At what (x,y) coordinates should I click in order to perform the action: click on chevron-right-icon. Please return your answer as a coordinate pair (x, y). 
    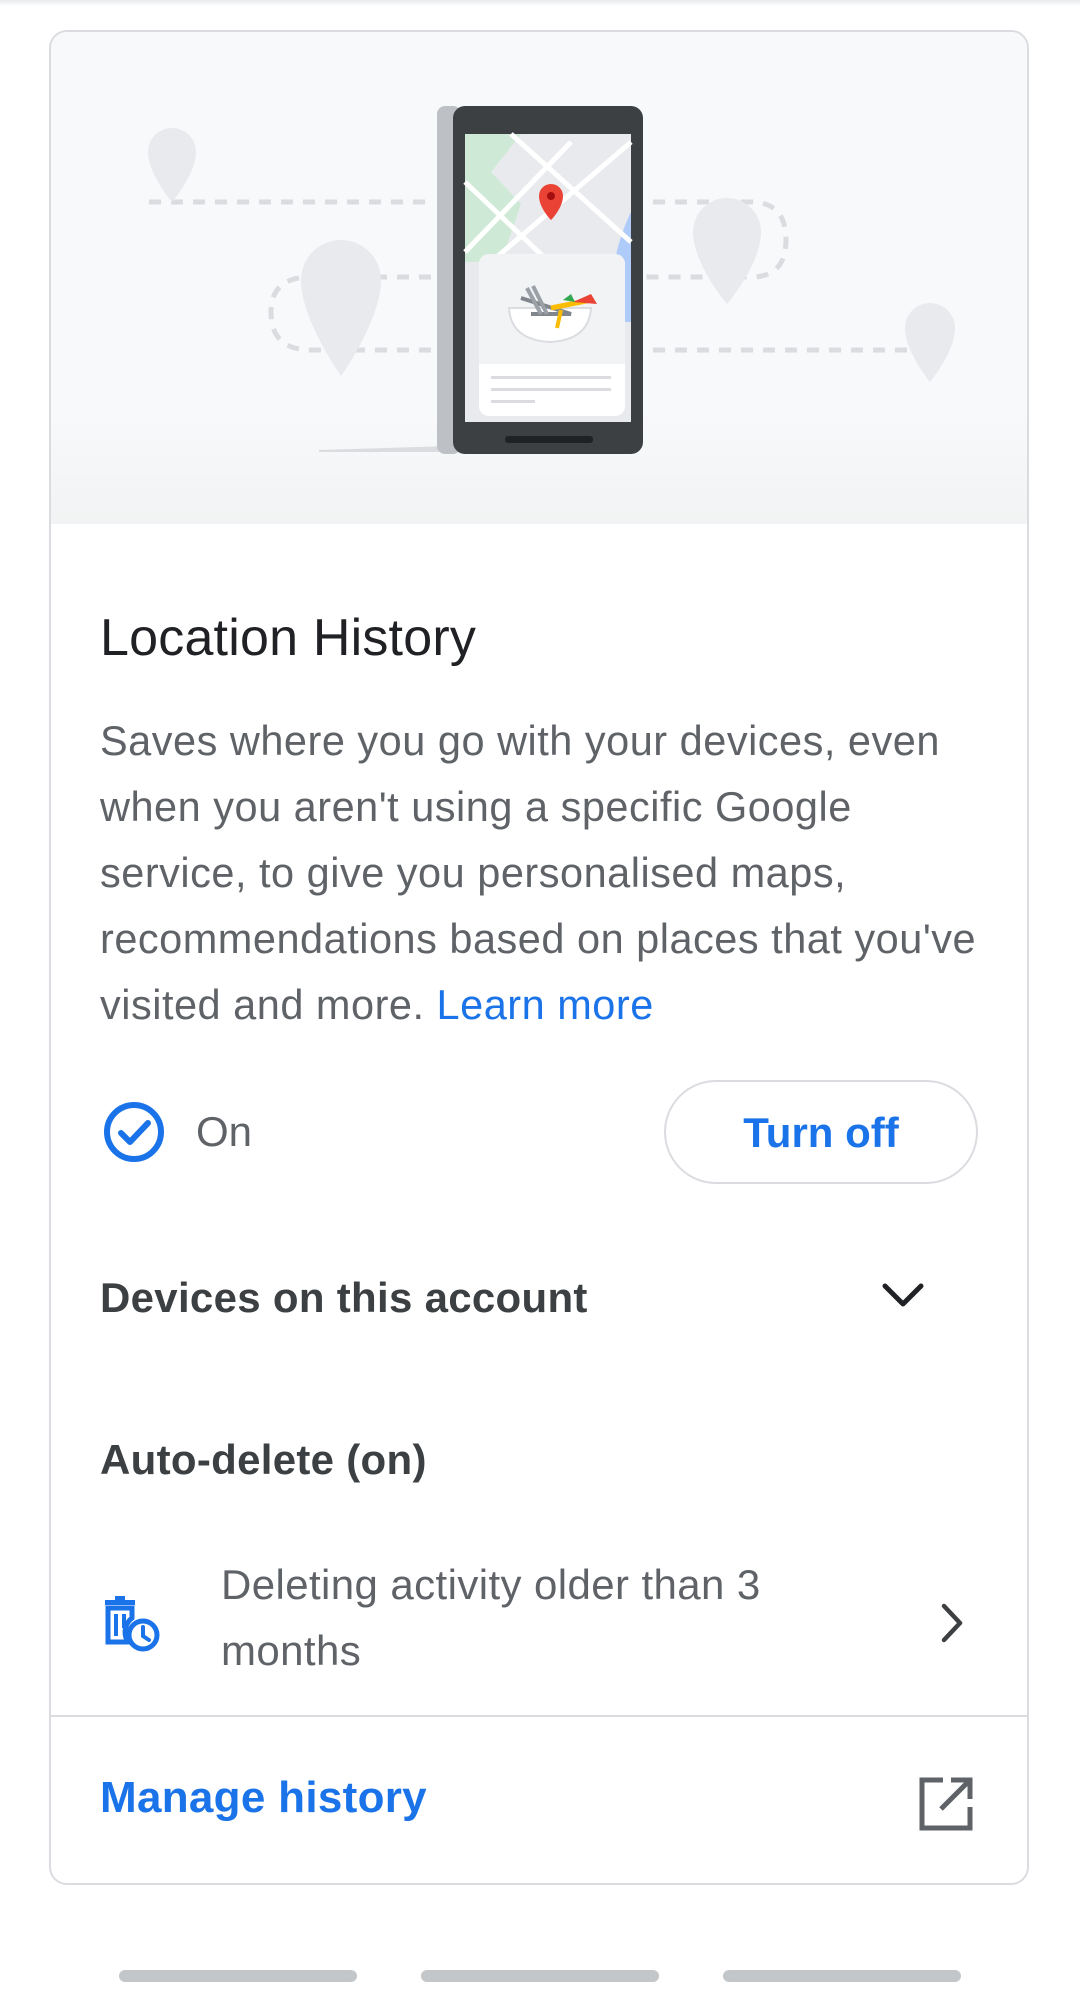
    Looking at the image, I should click on (952, 1623).